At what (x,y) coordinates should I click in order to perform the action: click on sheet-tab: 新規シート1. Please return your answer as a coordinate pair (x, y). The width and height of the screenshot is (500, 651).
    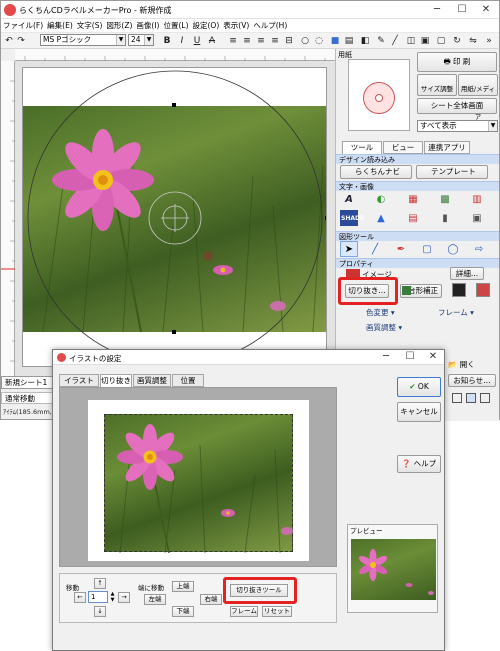
    Looking at the image, I should click on (27, 382).